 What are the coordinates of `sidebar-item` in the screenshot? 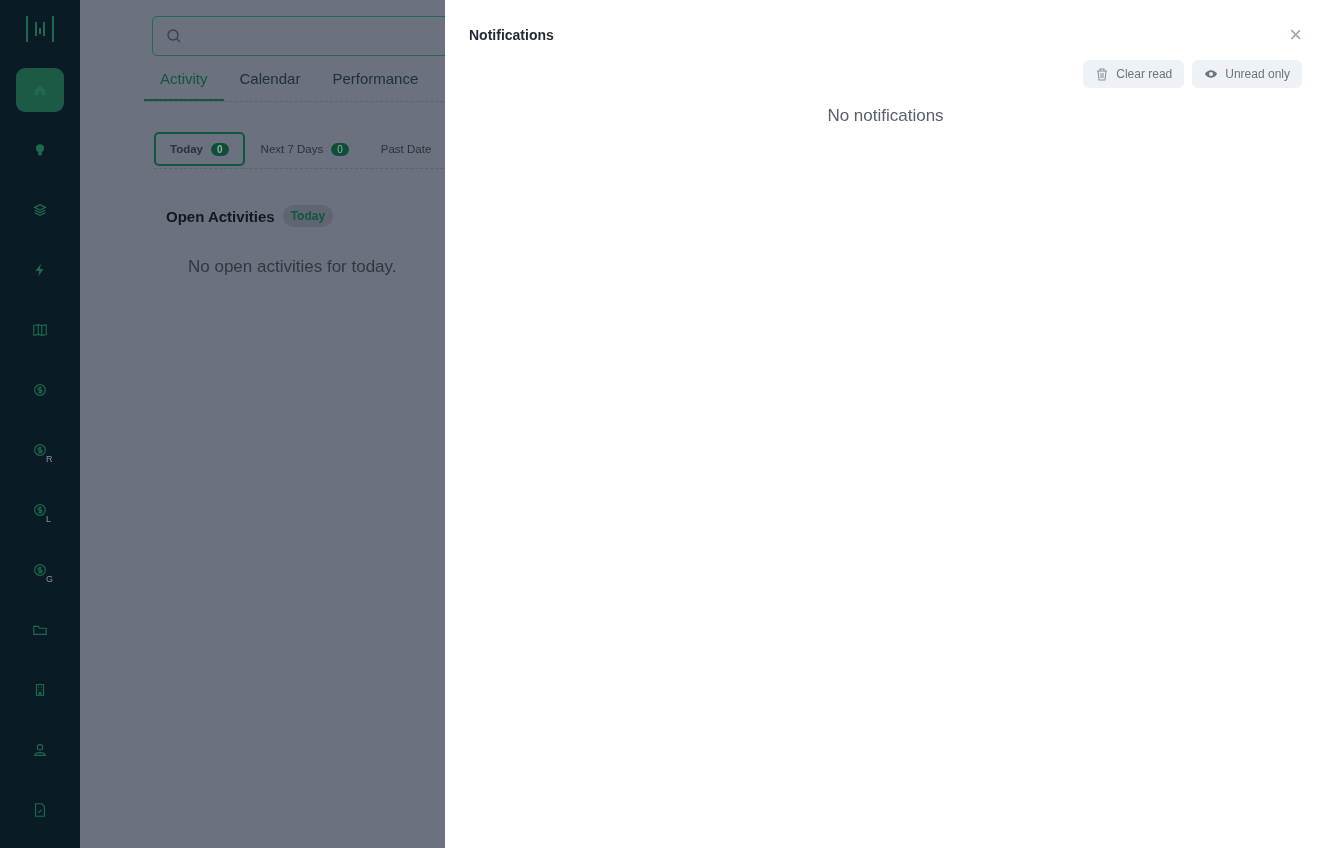 It's located at (40, 90).